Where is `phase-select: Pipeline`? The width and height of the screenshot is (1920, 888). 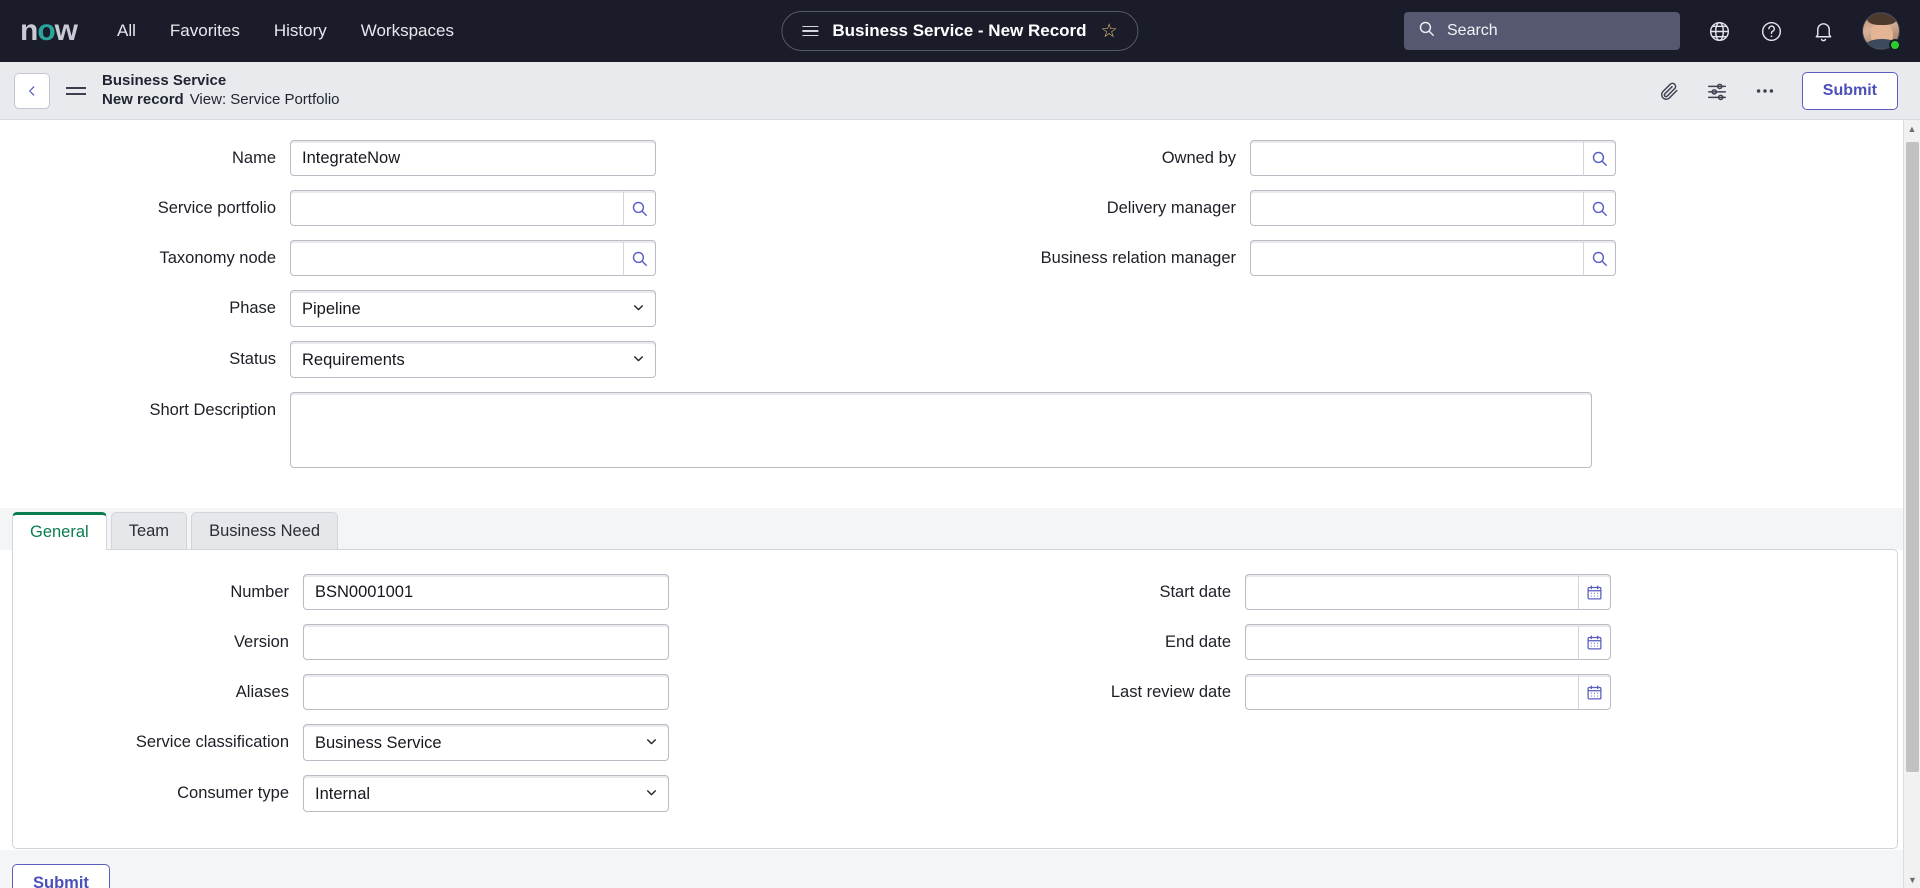 phase-select: Pipeline is located at coordinates (473, 308).